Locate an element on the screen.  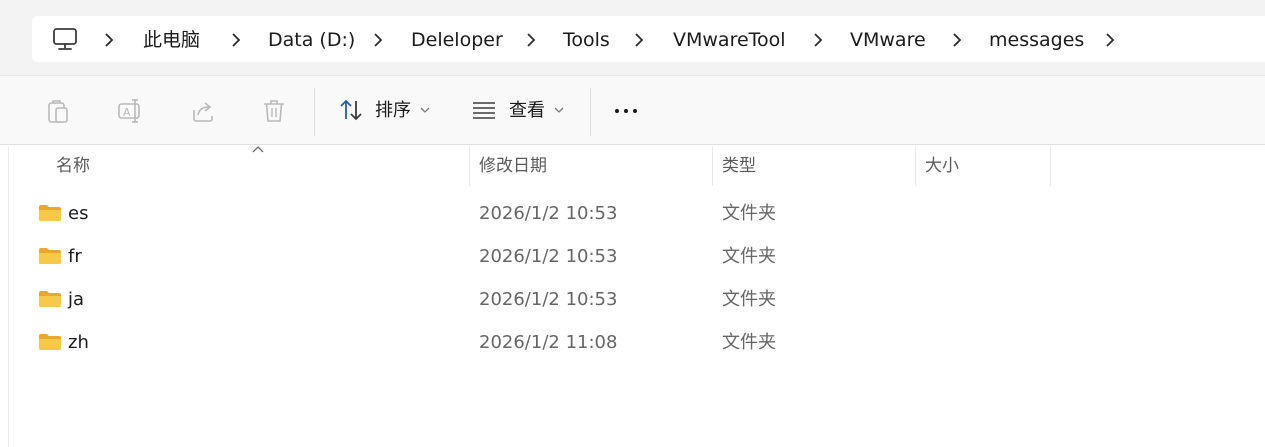
pane-left-border is located at coordinates (8, 296).